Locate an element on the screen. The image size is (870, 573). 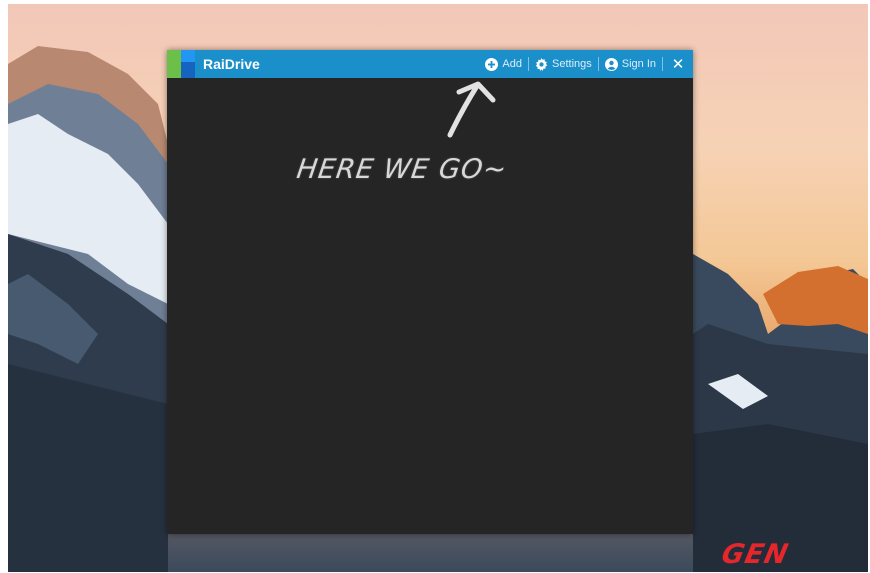
close-button: ✕ is located at coordinates (678, 64).